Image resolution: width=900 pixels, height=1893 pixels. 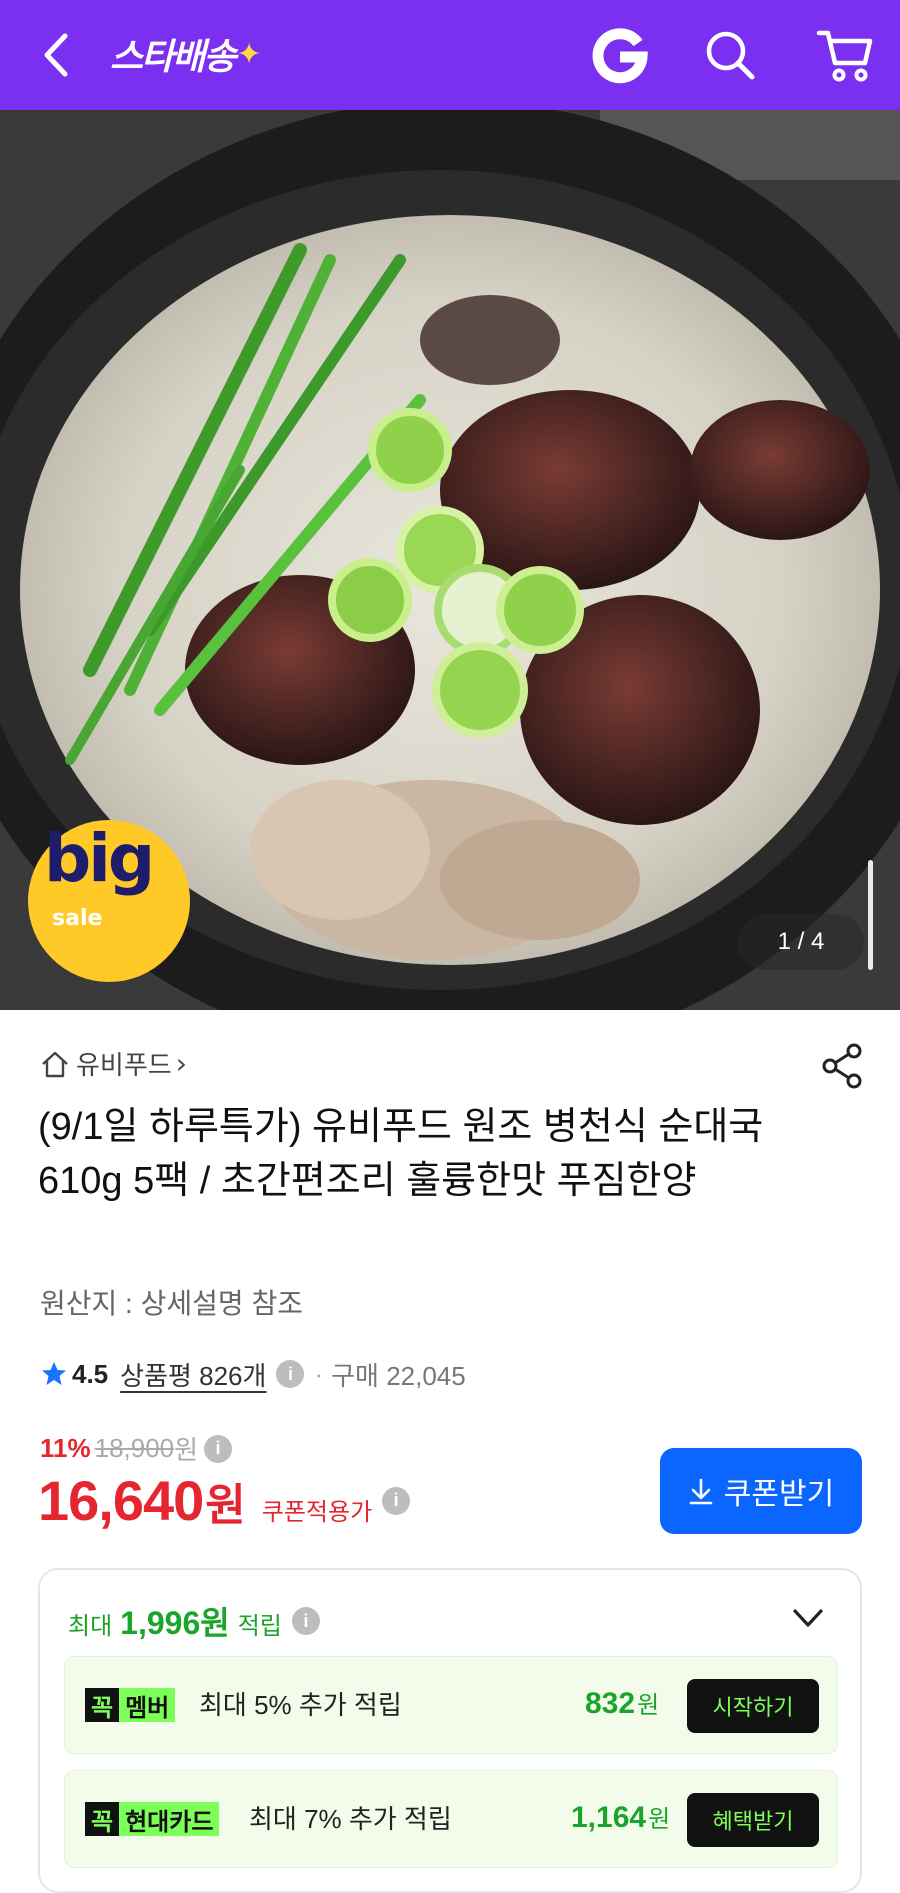 What do you see at coordinates (90, 1373) in the screenshot?
I see `rating-score: 4.5` at bounding box center [90, 1373].